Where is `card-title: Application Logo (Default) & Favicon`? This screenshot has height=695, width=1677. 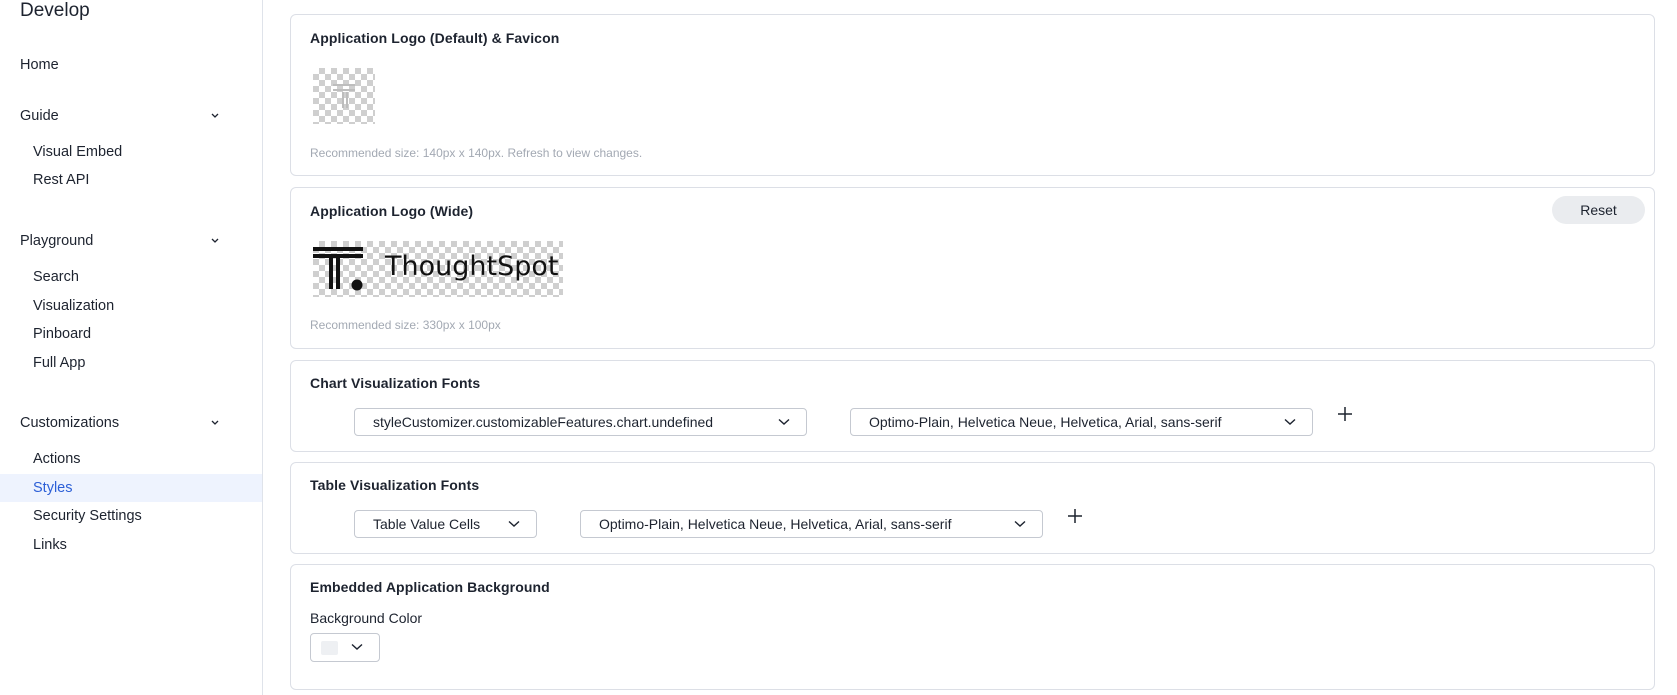
card-title: Application Logo (Default) & Favicon is located at coordinates (435, 38).